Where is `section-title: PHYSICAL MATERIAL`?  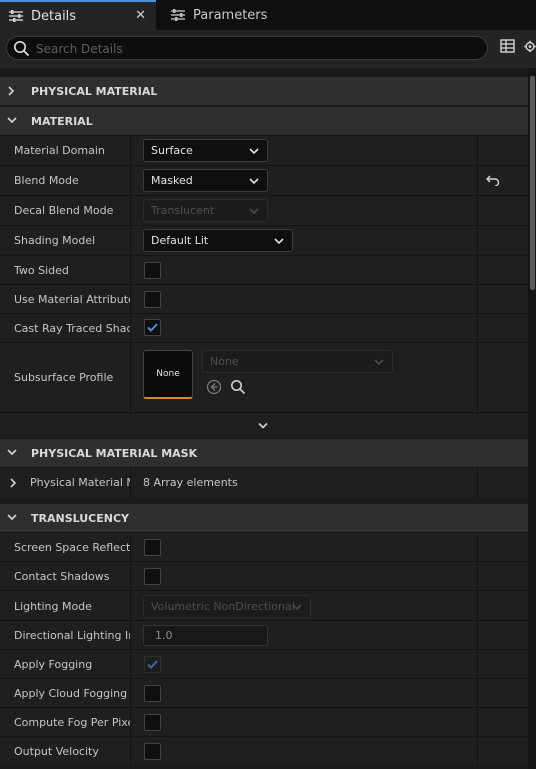 section-title: PHYSICAL MATERIAL is located at coordinates (94, 91).